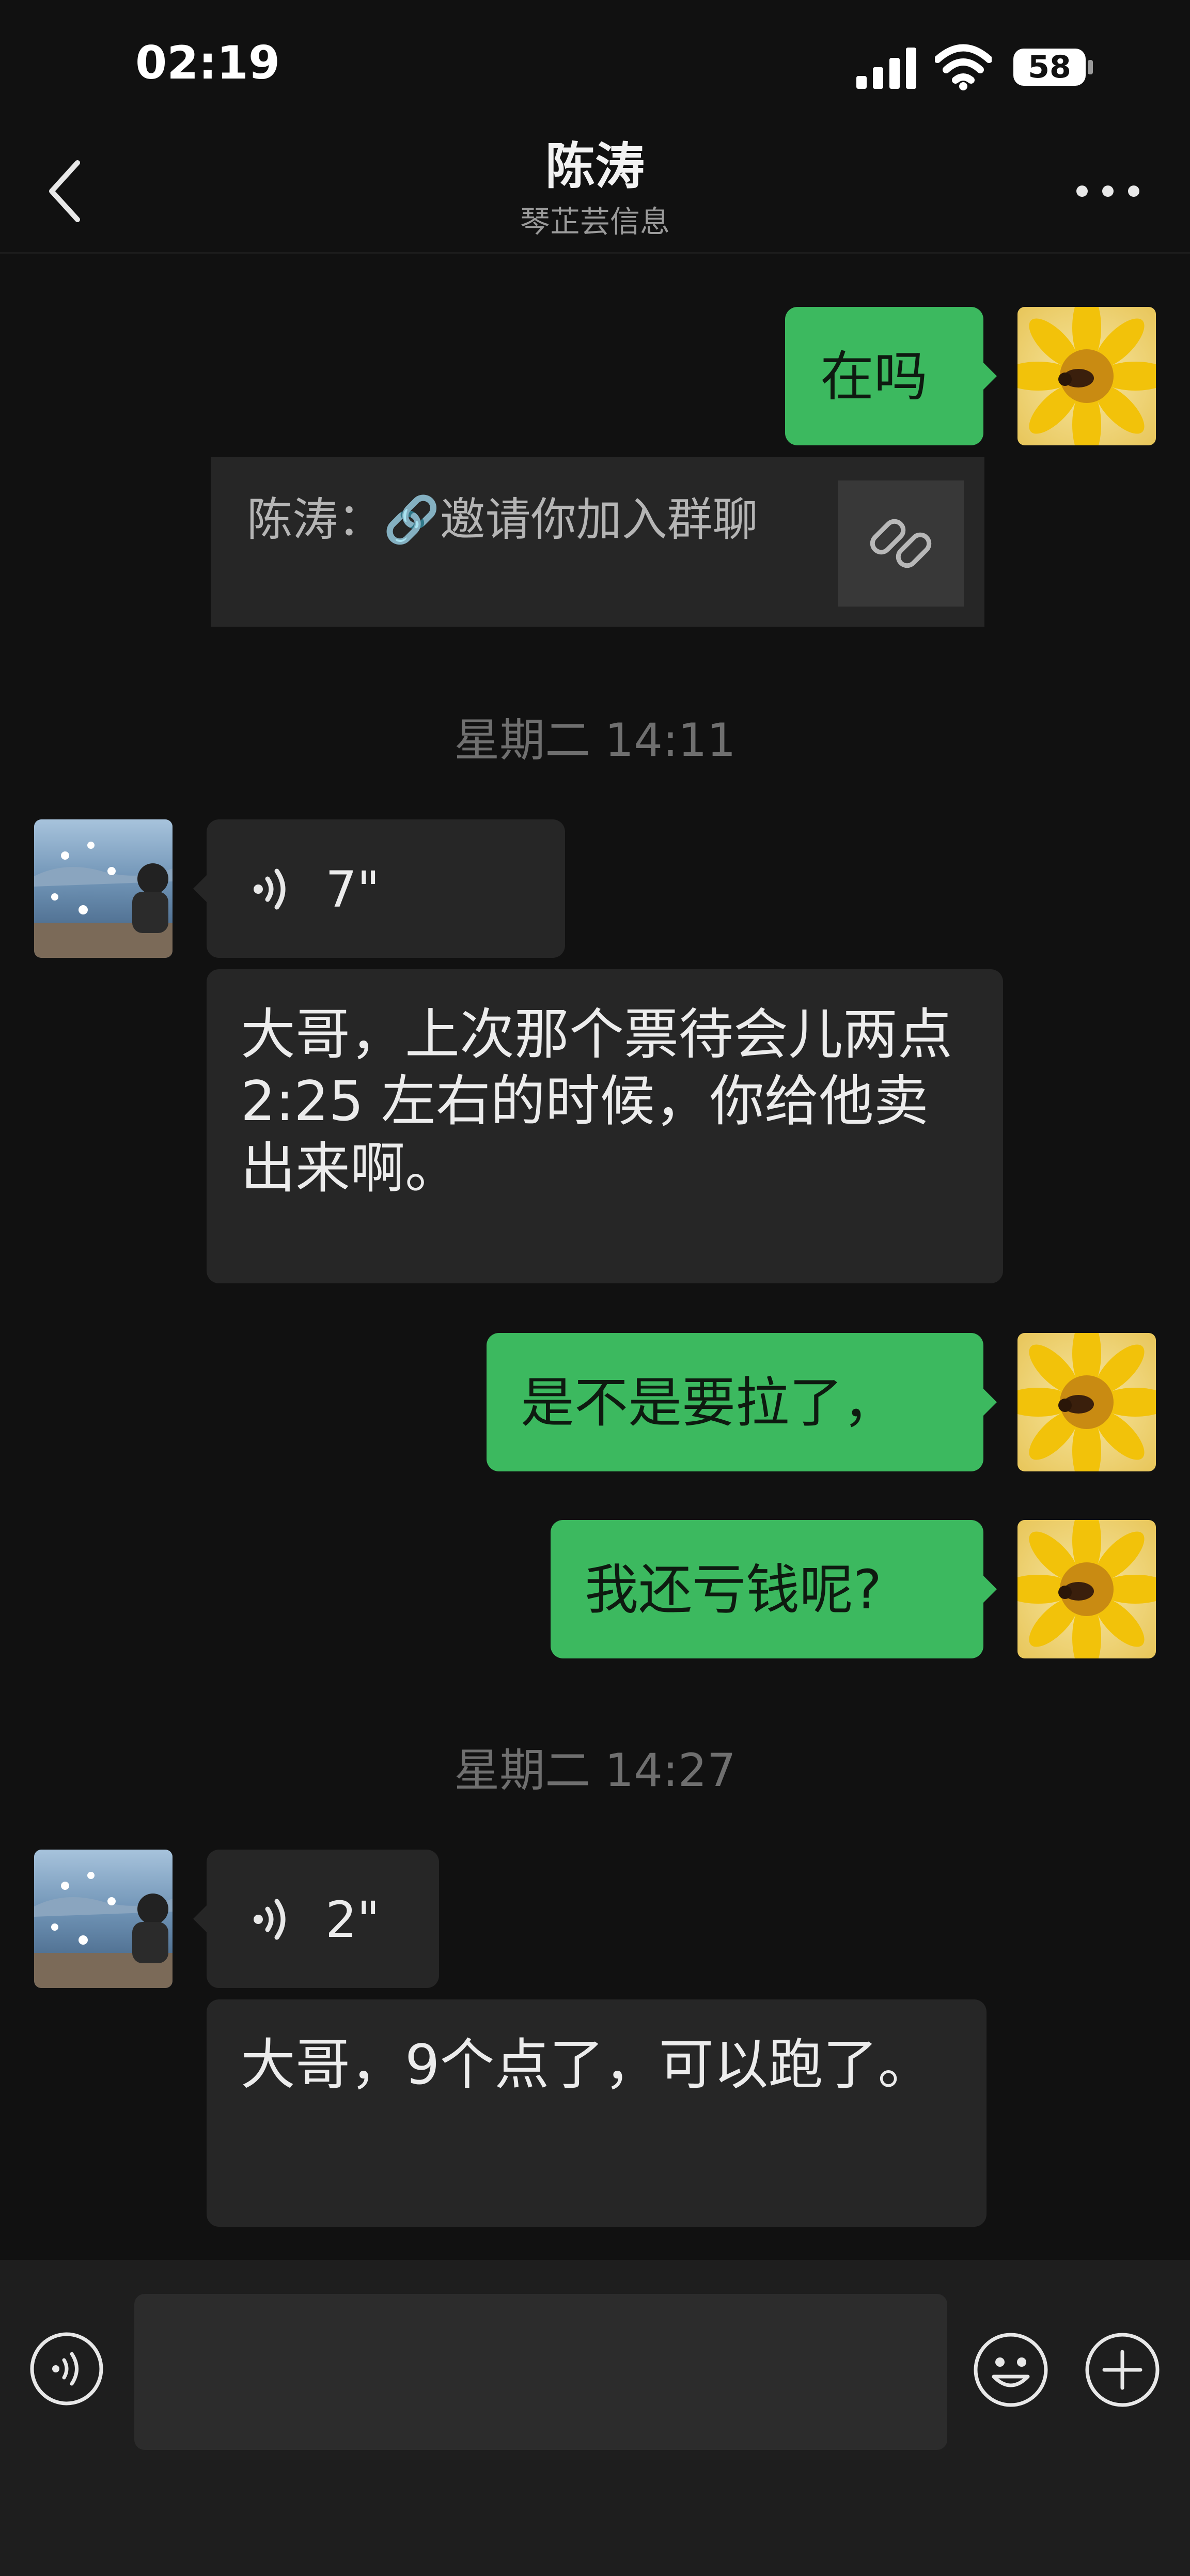 This screenshot has width=1190, height=2576. Describe the element at coordinates (540, 2372) in the screenshot. I see `message-input` at that location.